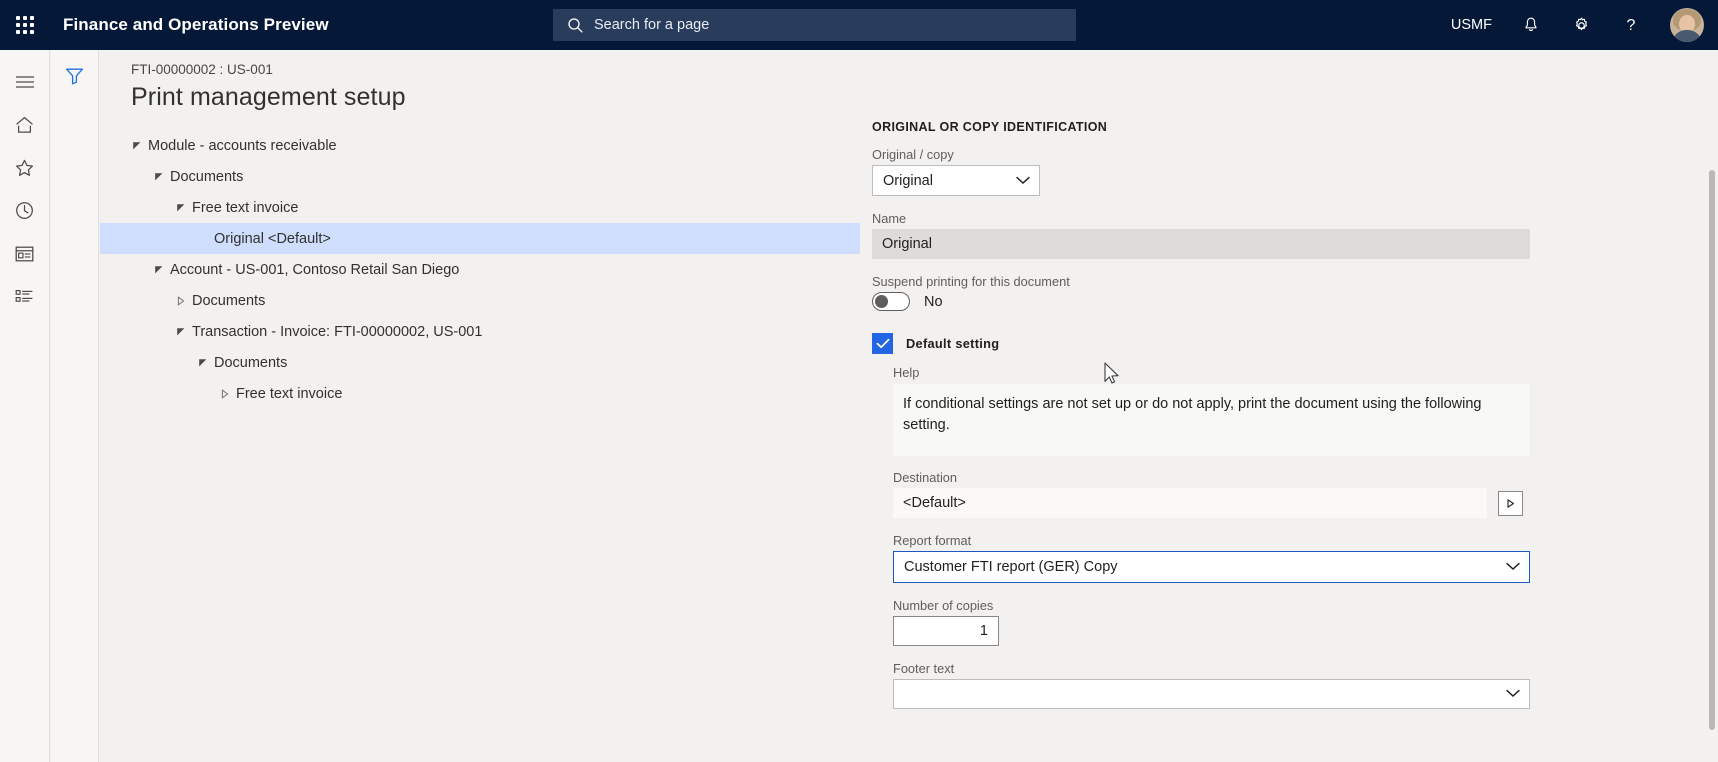 This screenshot has height=762, width=1718. What do you see at coordinates (25, 81) in the screenshot?
I see `hamburger-icon` at bounding box center [25, 81].